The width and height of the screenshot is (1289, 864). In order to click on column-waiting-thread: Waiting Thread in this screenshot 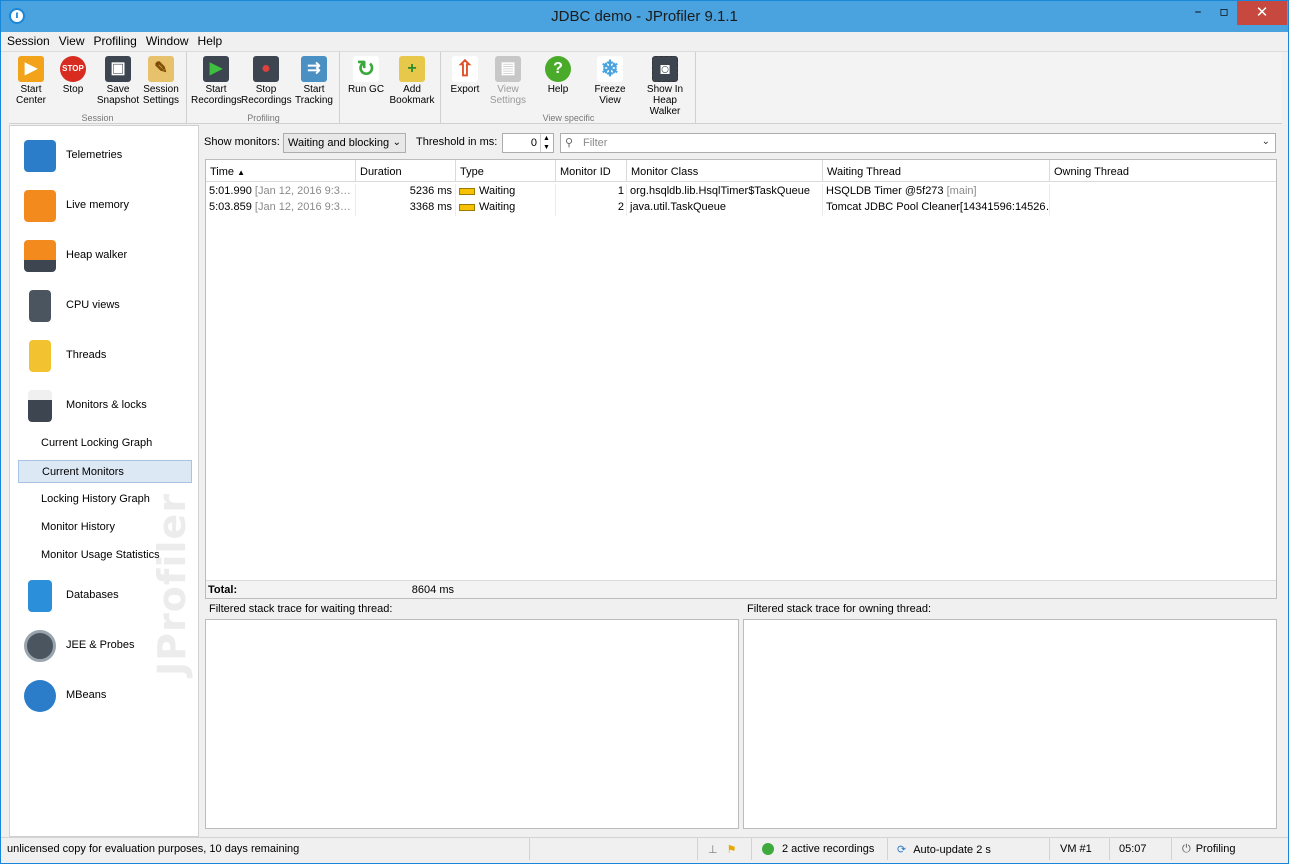, I will do `click(936, 171)`.